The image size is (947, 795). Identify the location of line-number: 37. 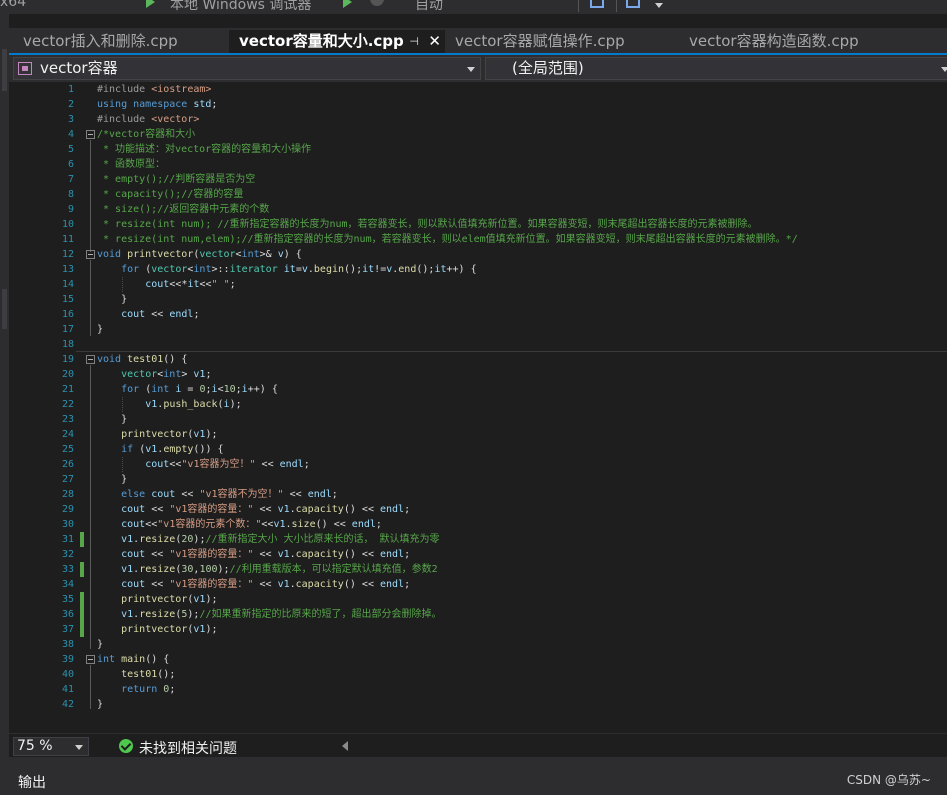
(67, 629).